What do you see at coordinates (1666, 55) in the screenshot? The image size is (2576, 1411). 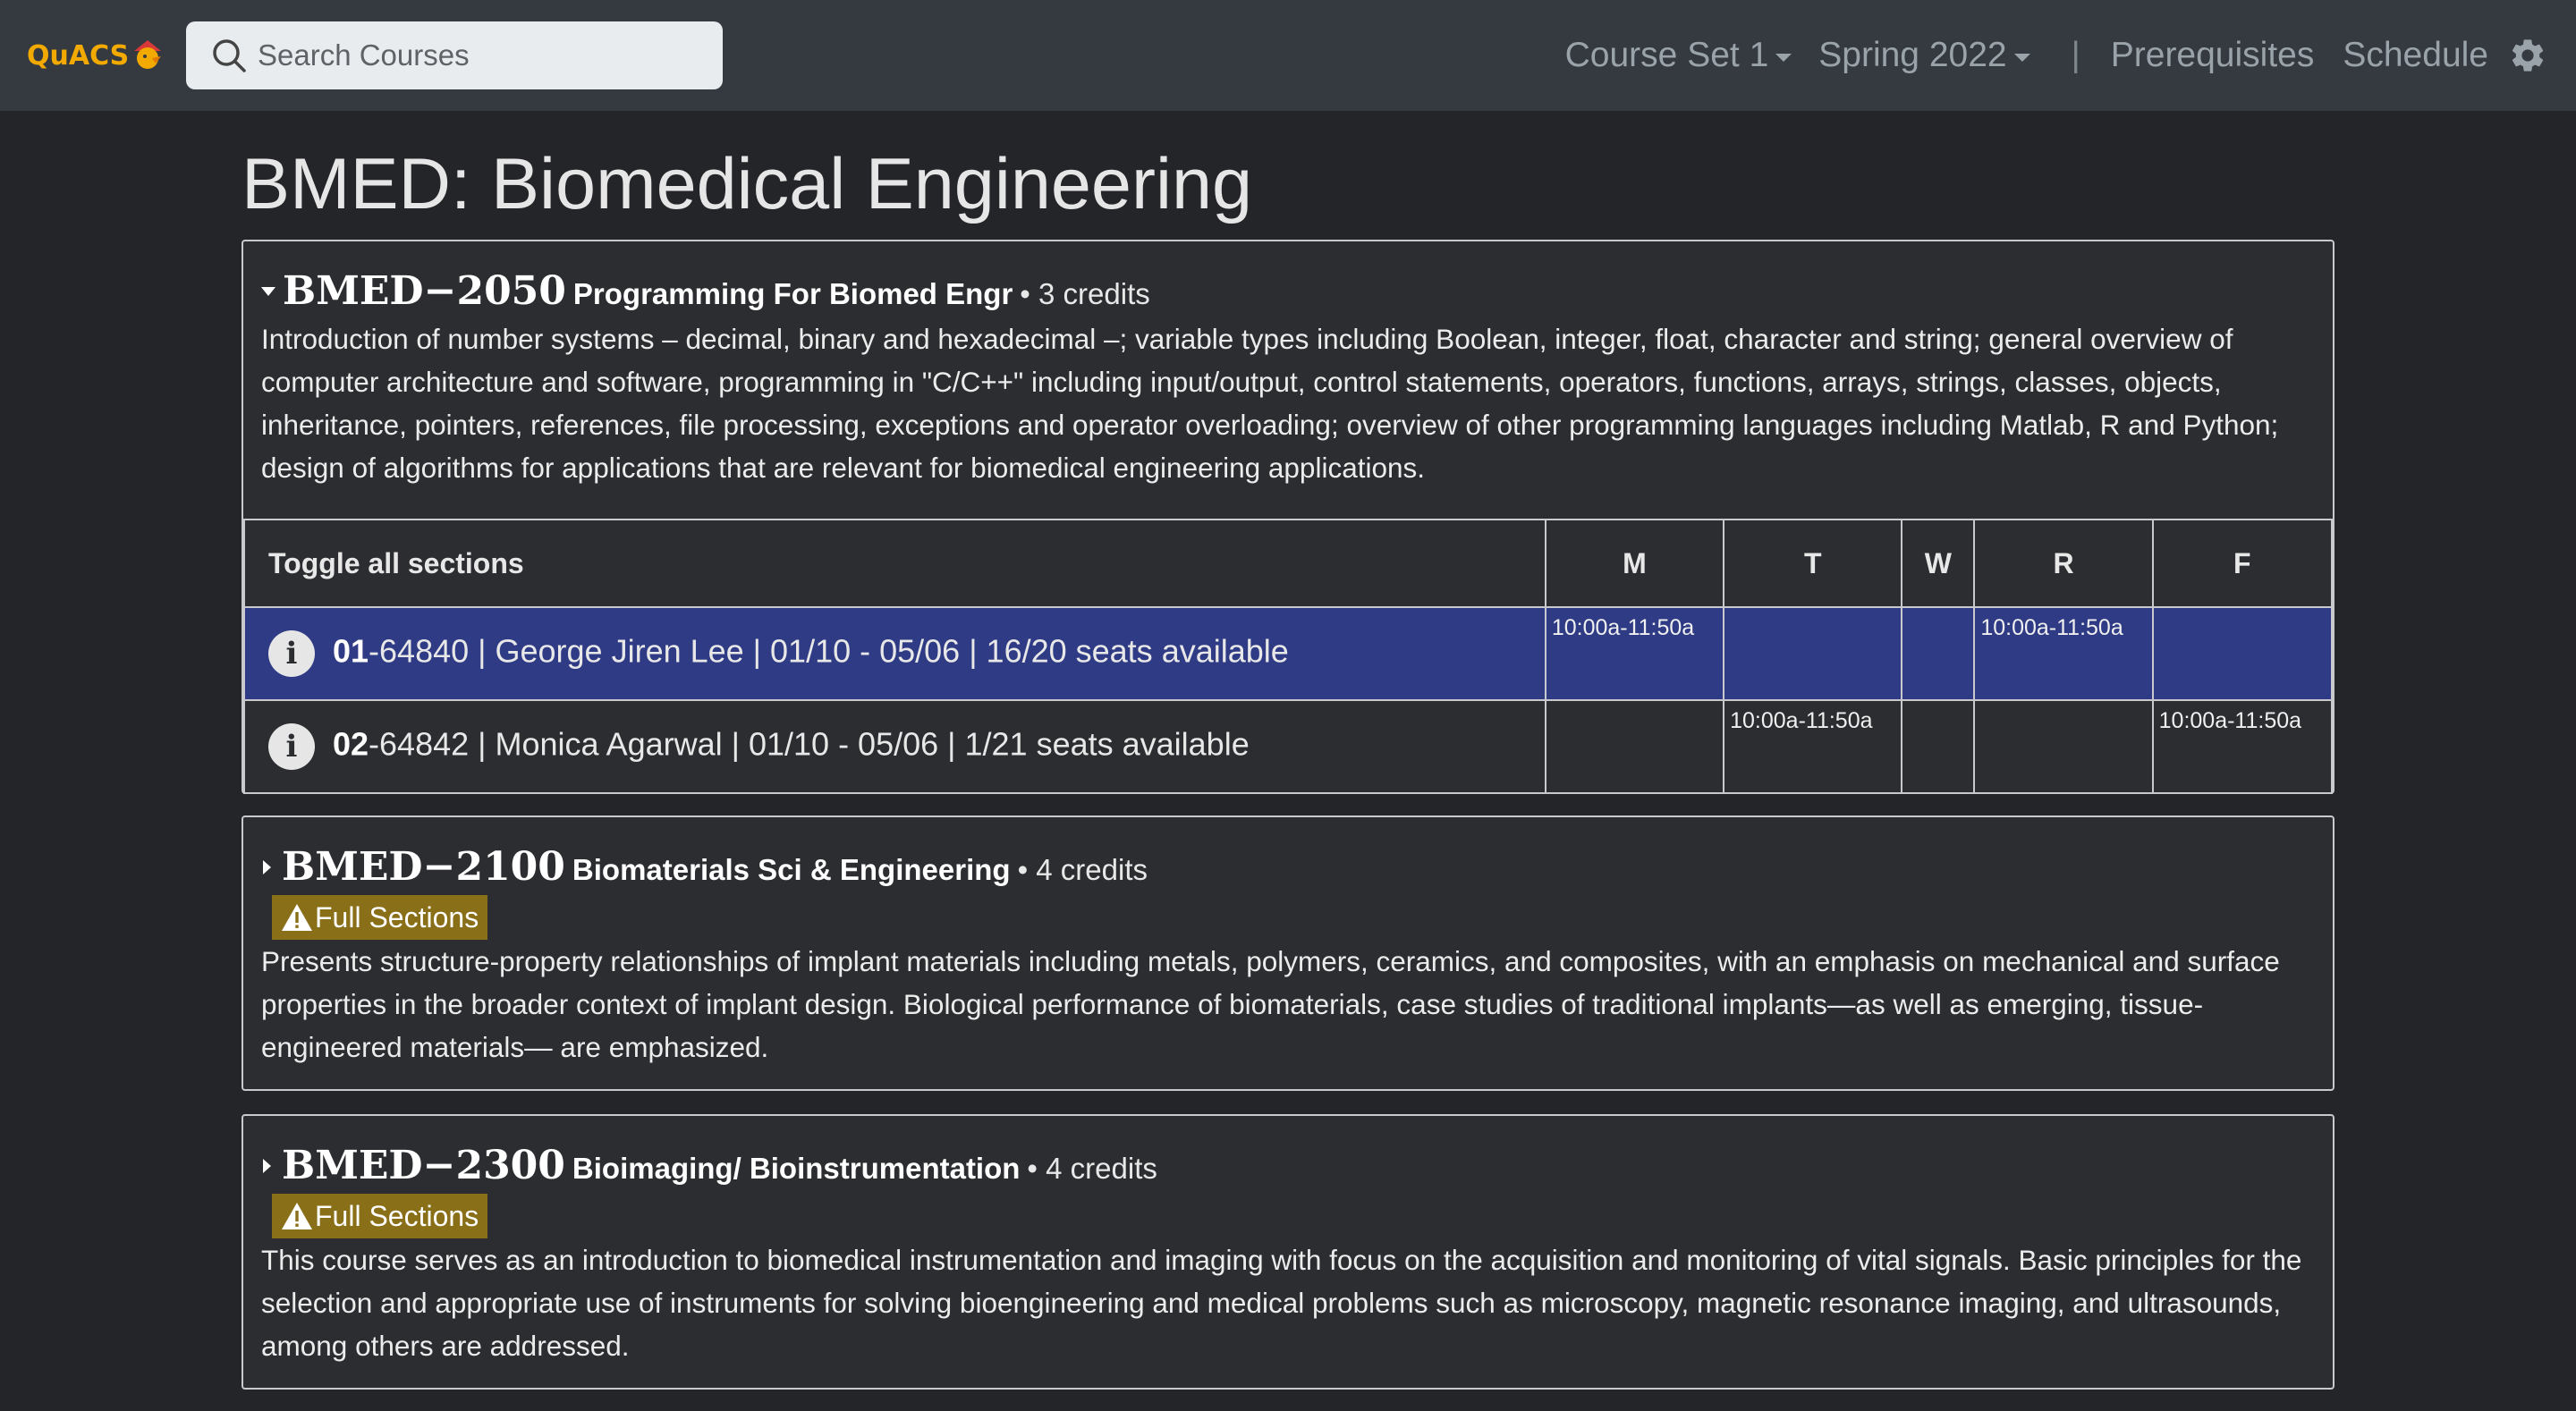 I see `course-set-label: Course Set 1` at bounding box center [1666, 55].